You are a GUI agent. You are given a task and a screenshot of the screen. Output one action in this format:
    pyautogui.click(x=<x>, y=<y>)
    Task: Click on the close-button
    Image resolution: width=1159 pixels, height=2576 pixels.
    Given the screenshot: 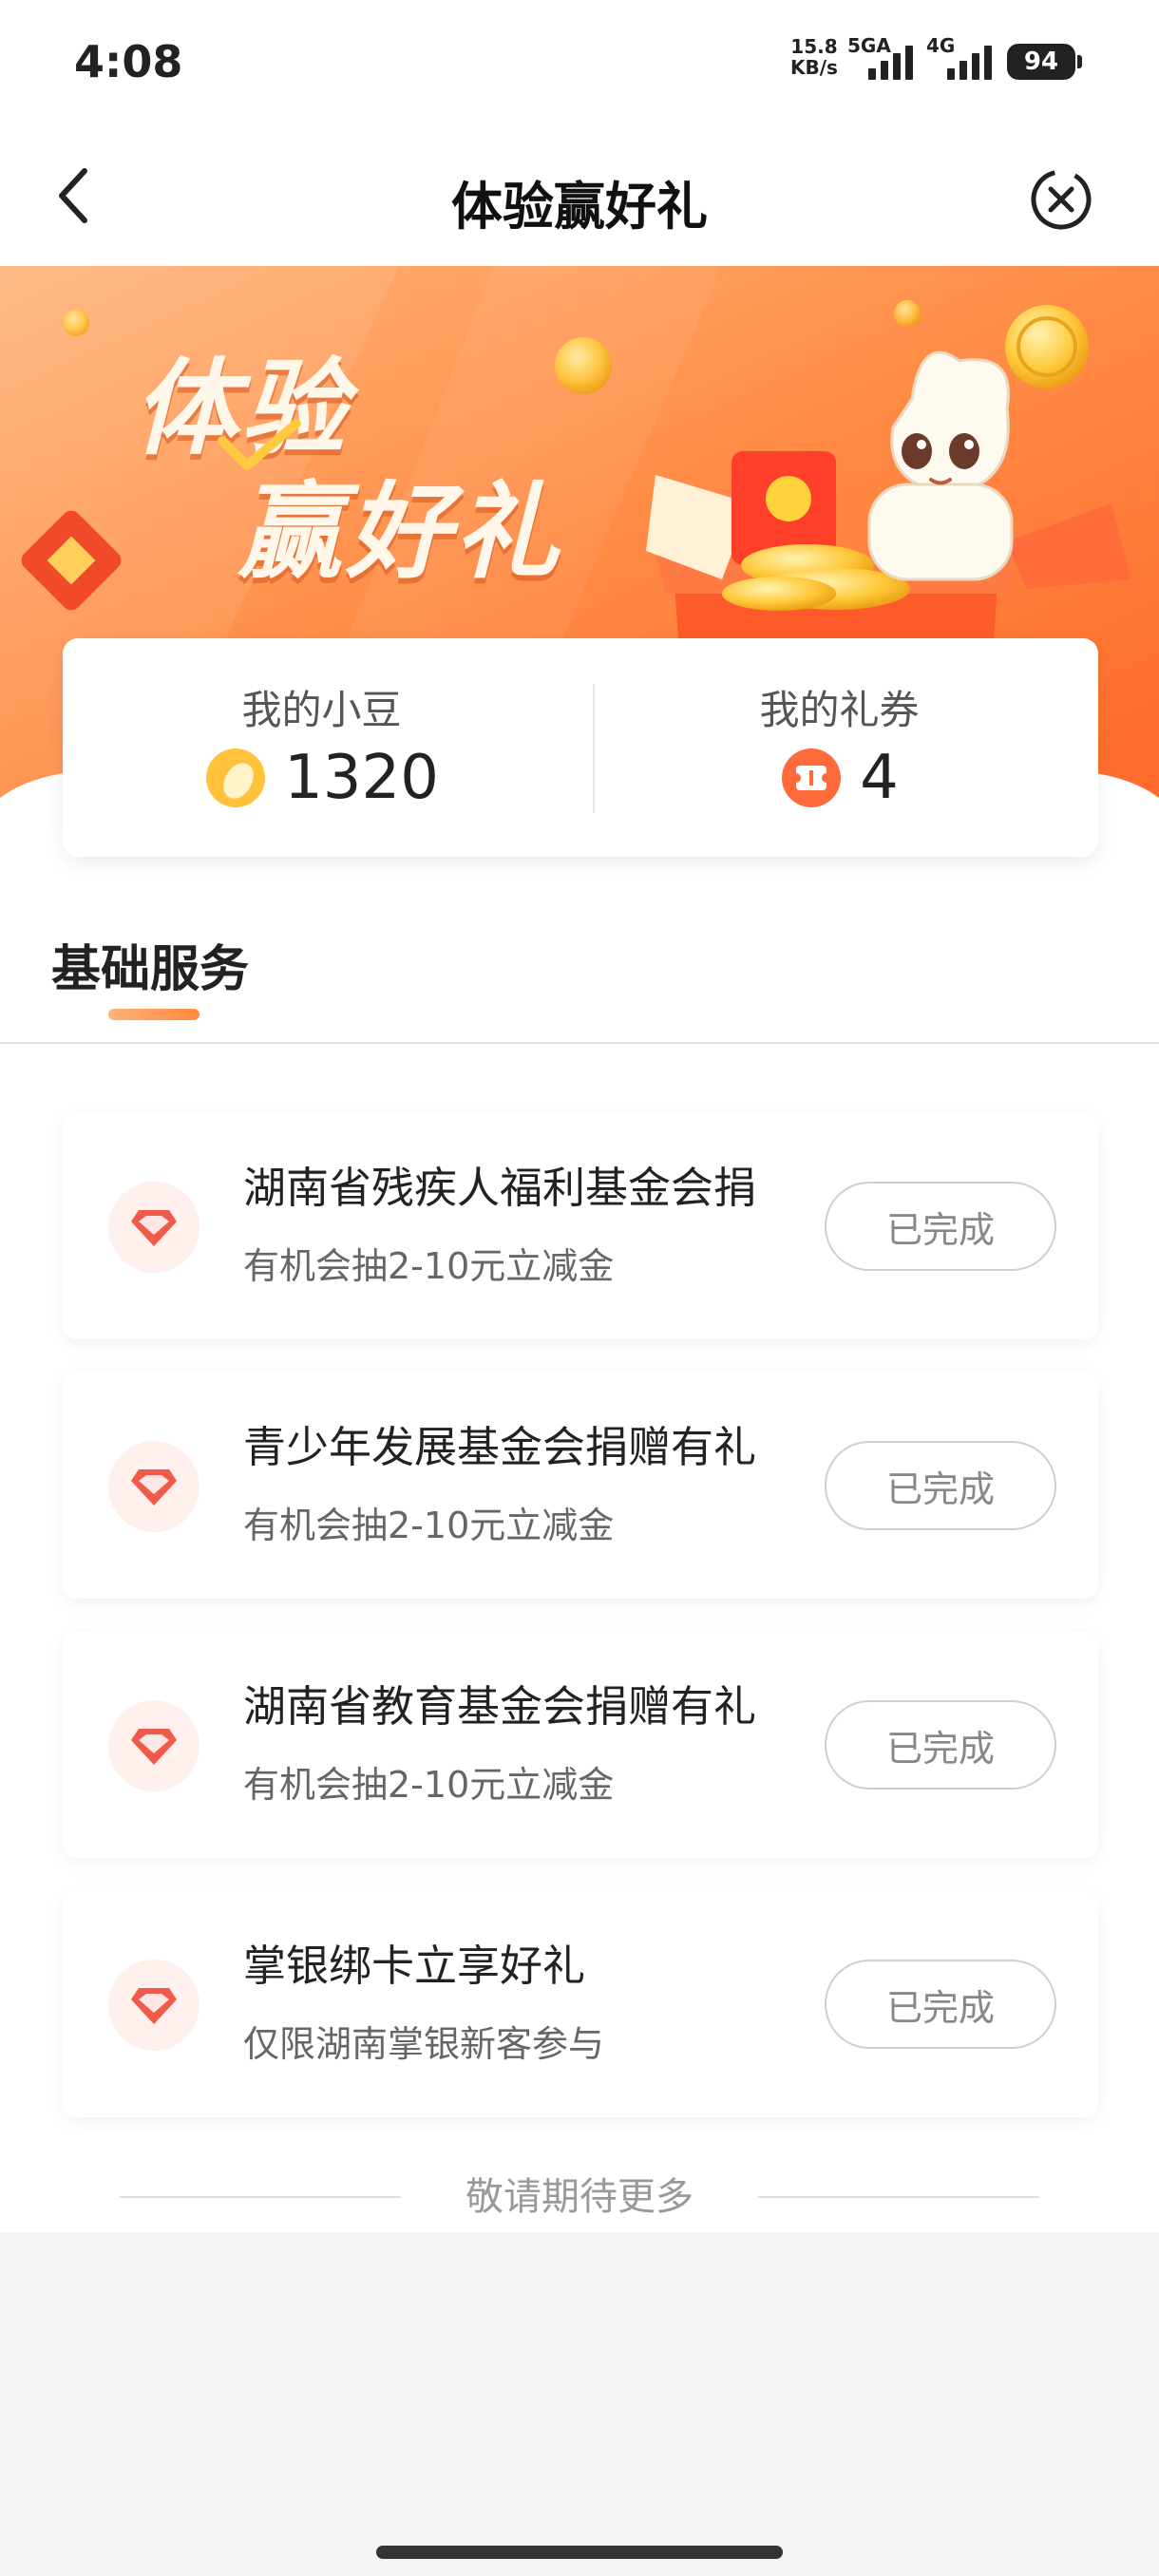 What is the action you would take?
    pyautogui.click(x=1061, y=199)
    